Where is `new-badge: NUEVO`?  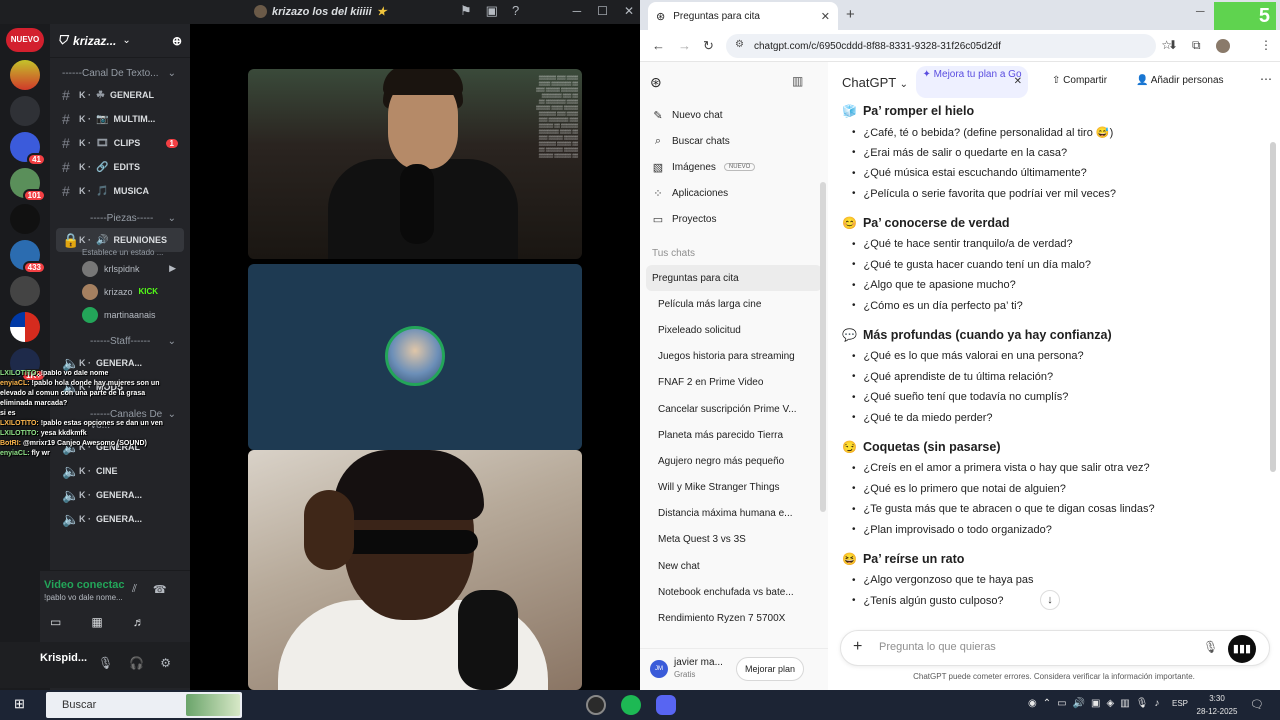
new-badge: NUEVO is located at coordinates (25, 40).